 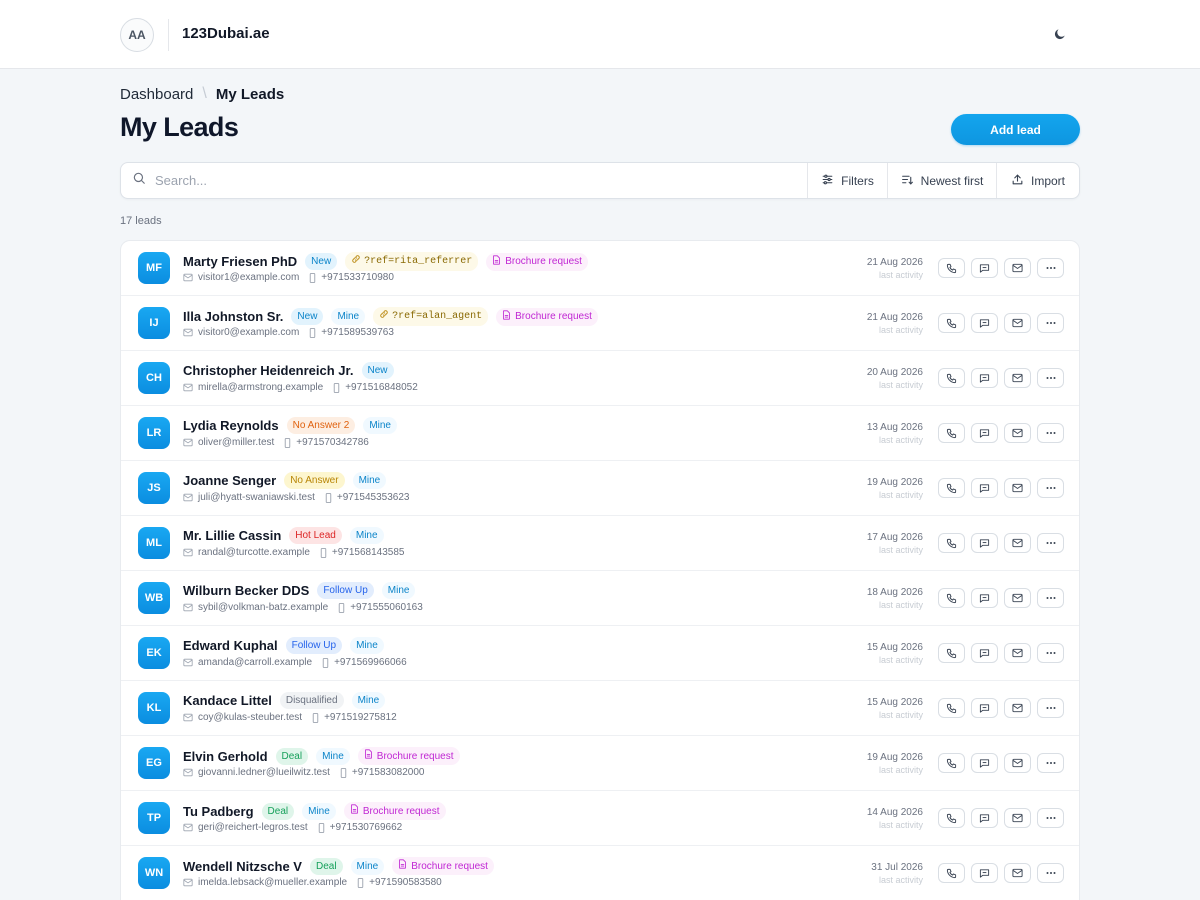 I want to click on breadcrumb-dashboard: Dashboard, so click(x=156, y=94).